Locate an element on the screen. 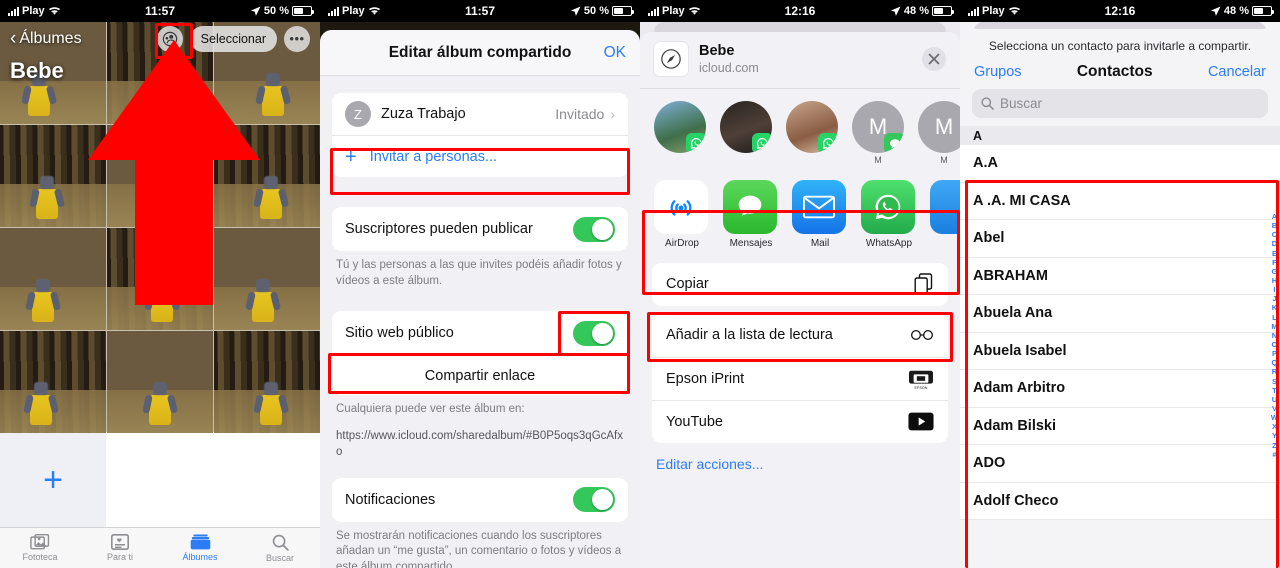 This screenshot has width=1280, height=568. contact-row: A.A is located at coordinates (1120, 164).